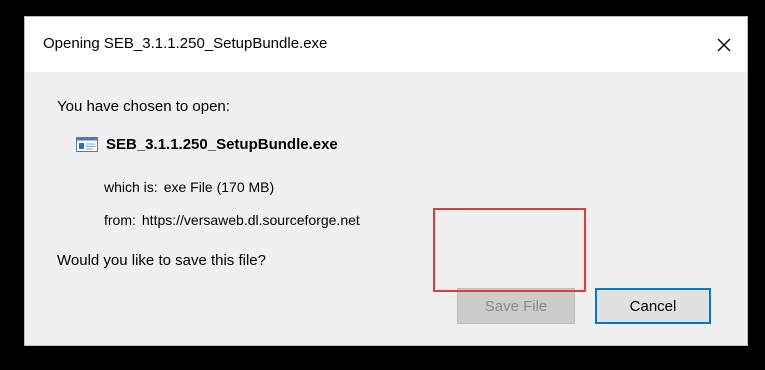 This screenshot has height=370, width=765. I want to click on file-type-row: which is: exe File (170 MB), so click(189, 187).